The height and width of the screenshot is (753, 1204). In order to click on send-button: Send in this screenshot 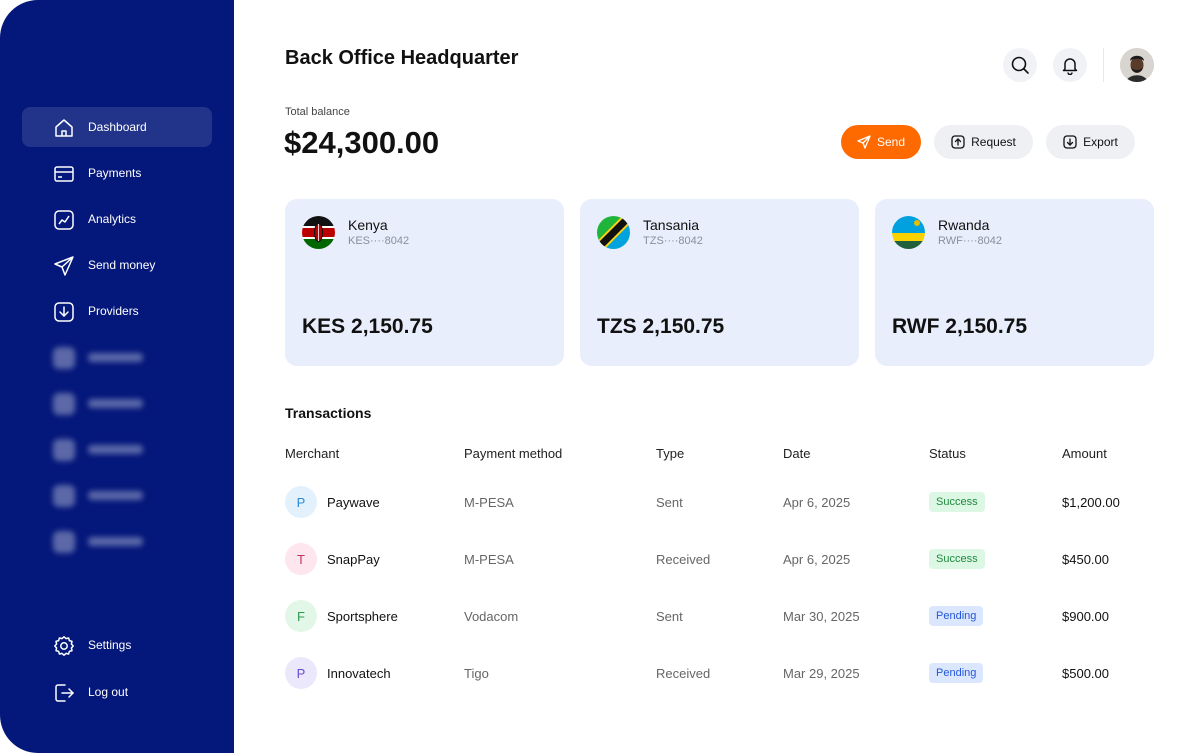, I will do `click(881, 142)`.